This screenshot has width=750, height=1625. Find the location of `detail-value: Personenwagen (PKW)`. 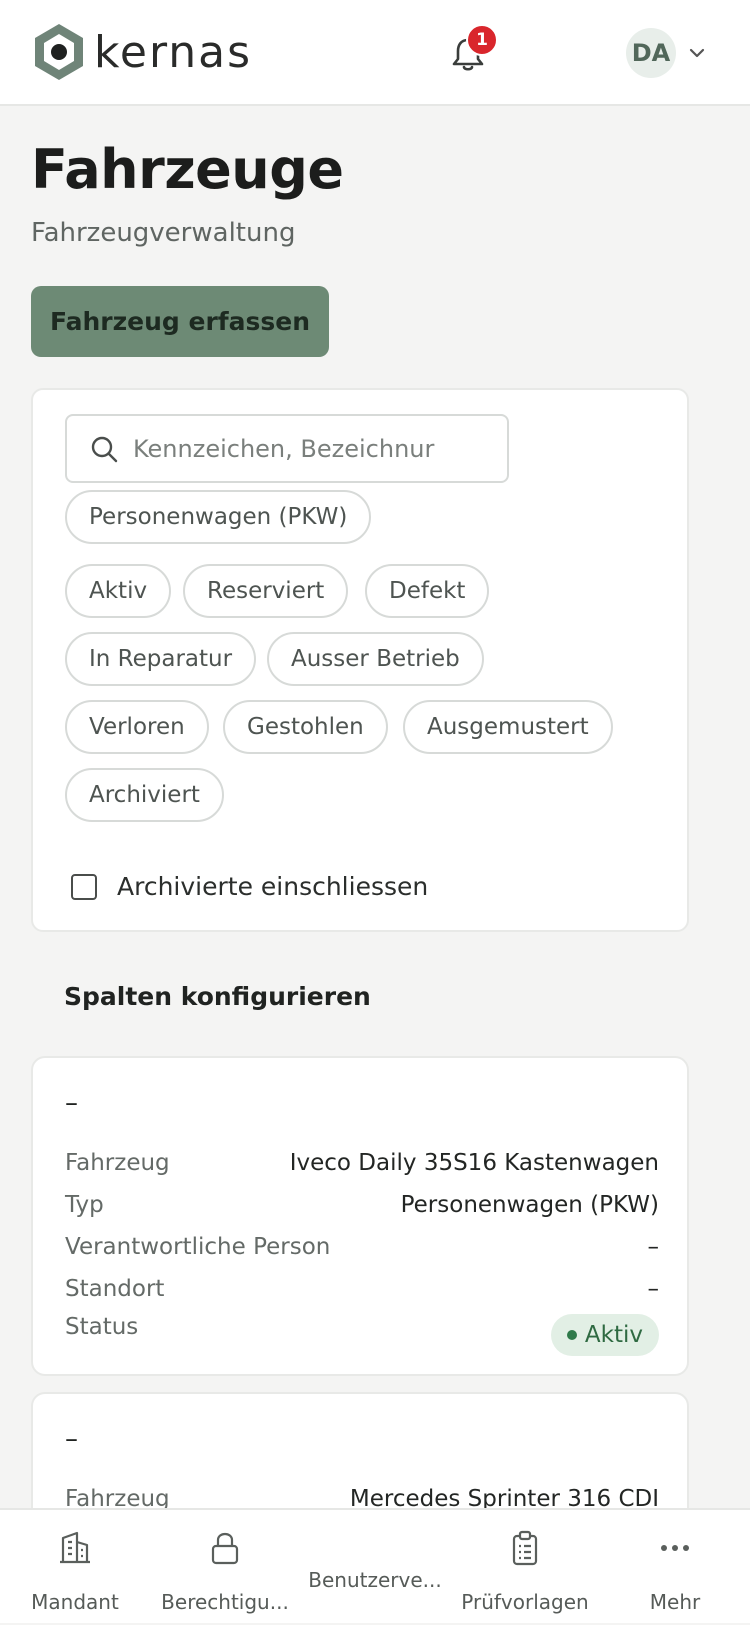

detail-value: Personenwagen (PKW) is located at coordinates (529, 1205).